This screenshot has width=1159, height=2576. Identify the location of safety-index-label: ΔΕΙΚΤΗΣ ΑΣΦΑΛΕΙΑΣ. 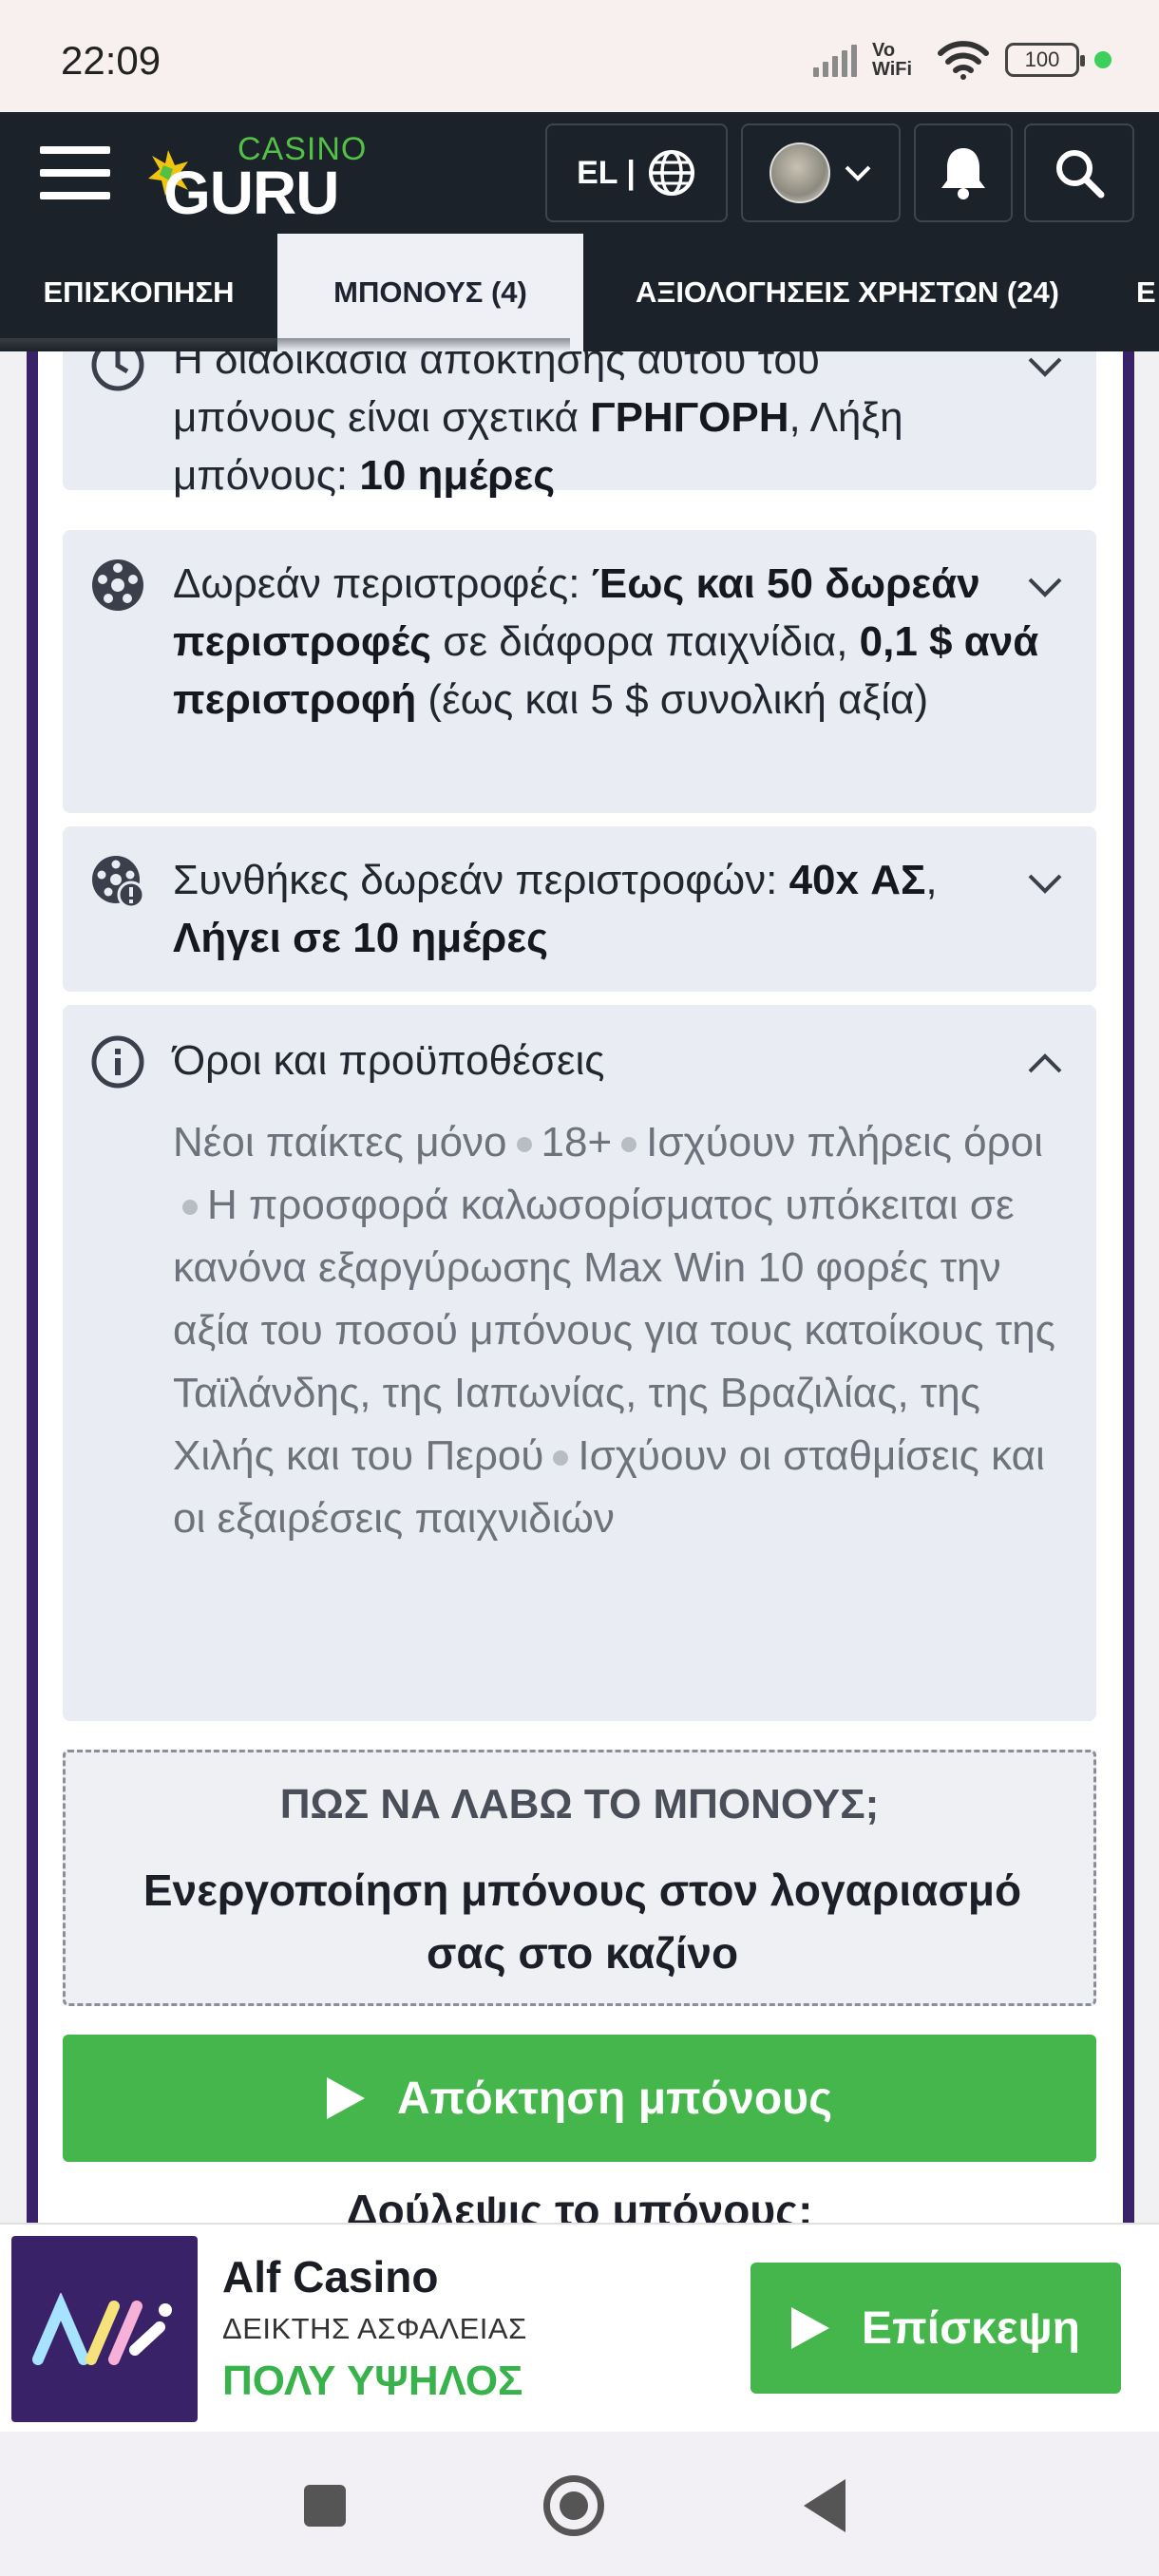
(374, 2328).